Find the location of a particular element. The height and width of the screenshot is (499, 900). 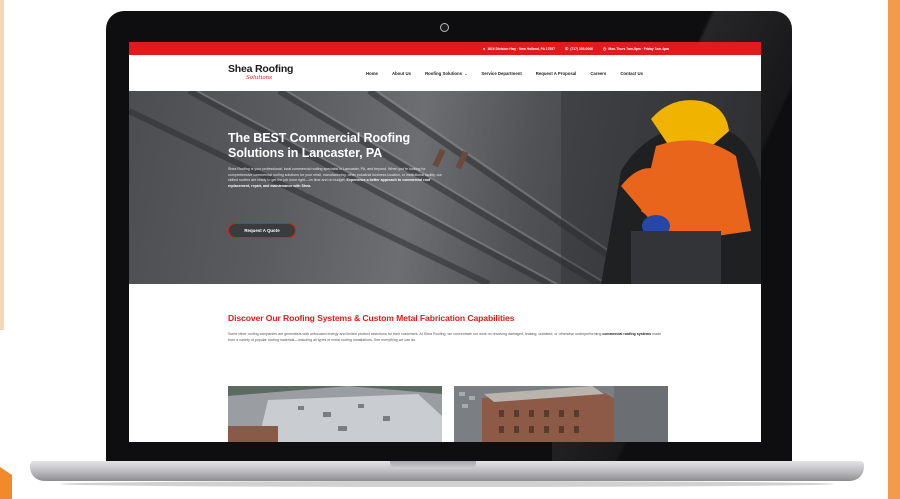

logo-name: Shea Roofing is located at coordinates (261, 69).